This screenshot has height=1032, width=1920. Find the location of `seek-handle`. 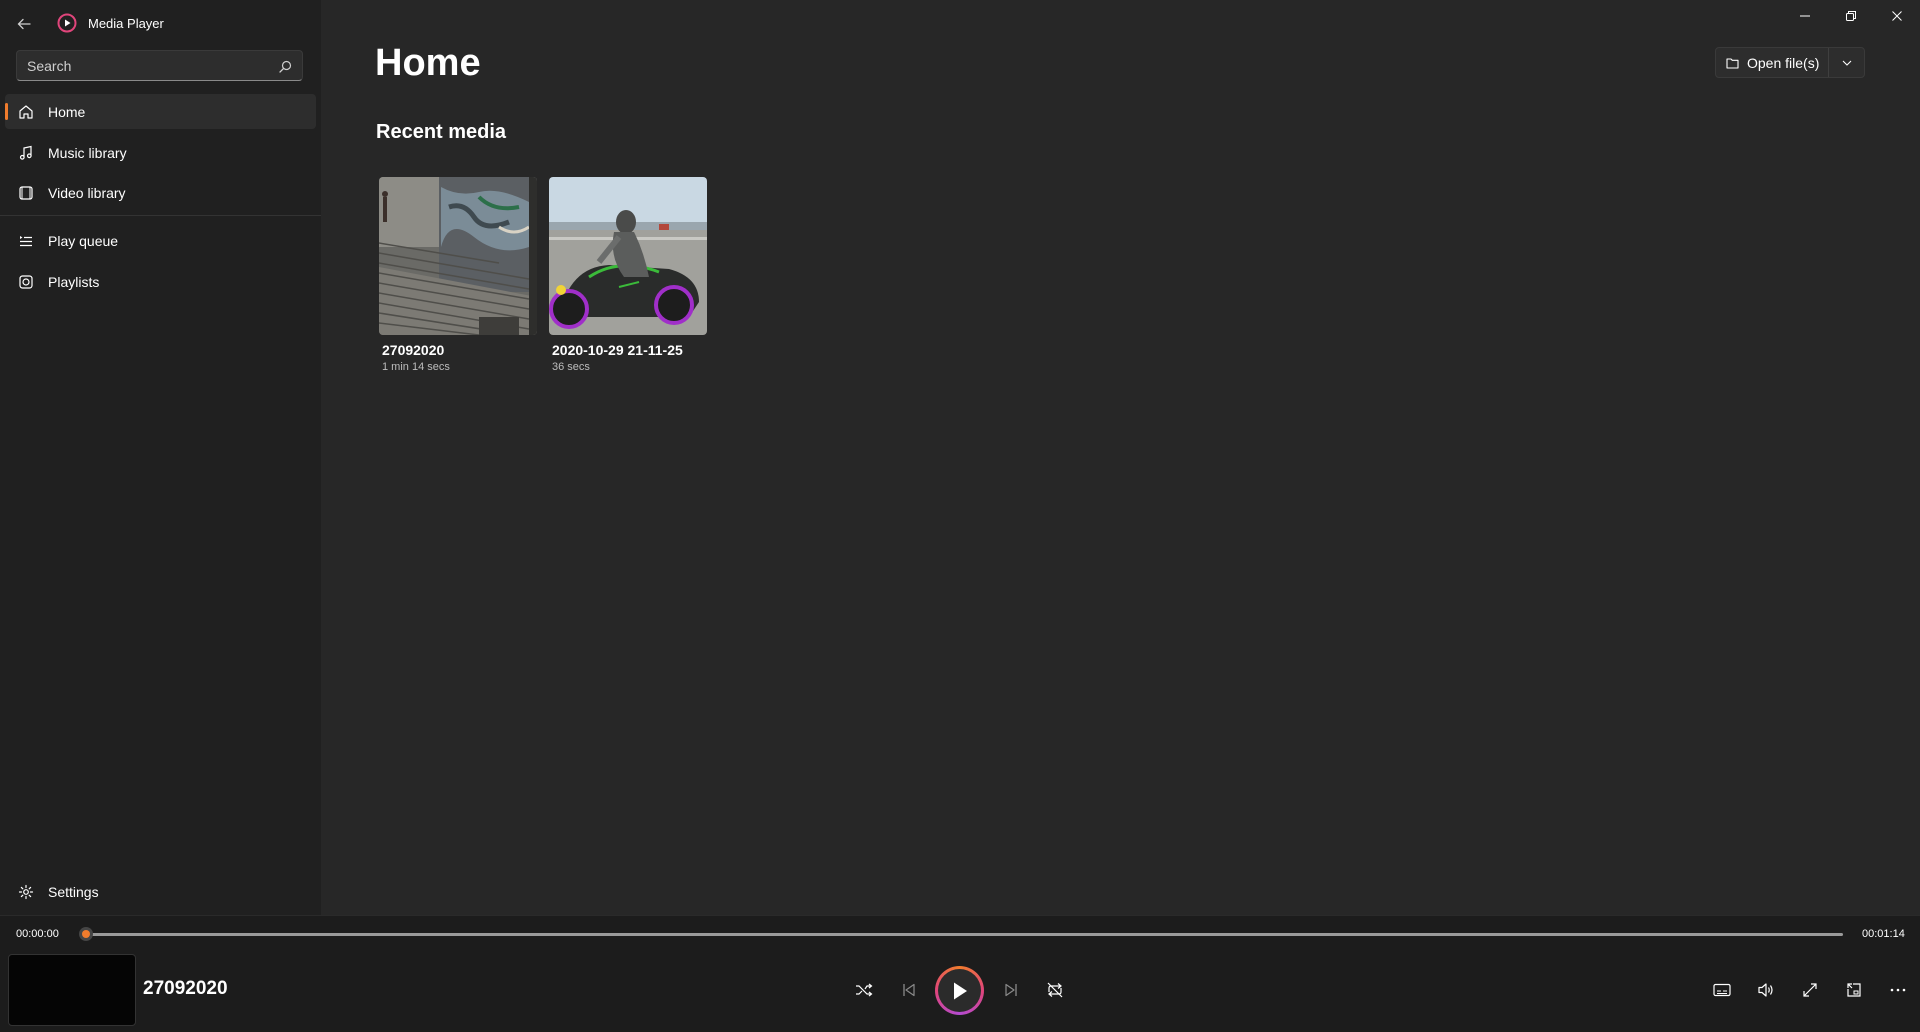

seek-handle is located at coordinates (86, 934).